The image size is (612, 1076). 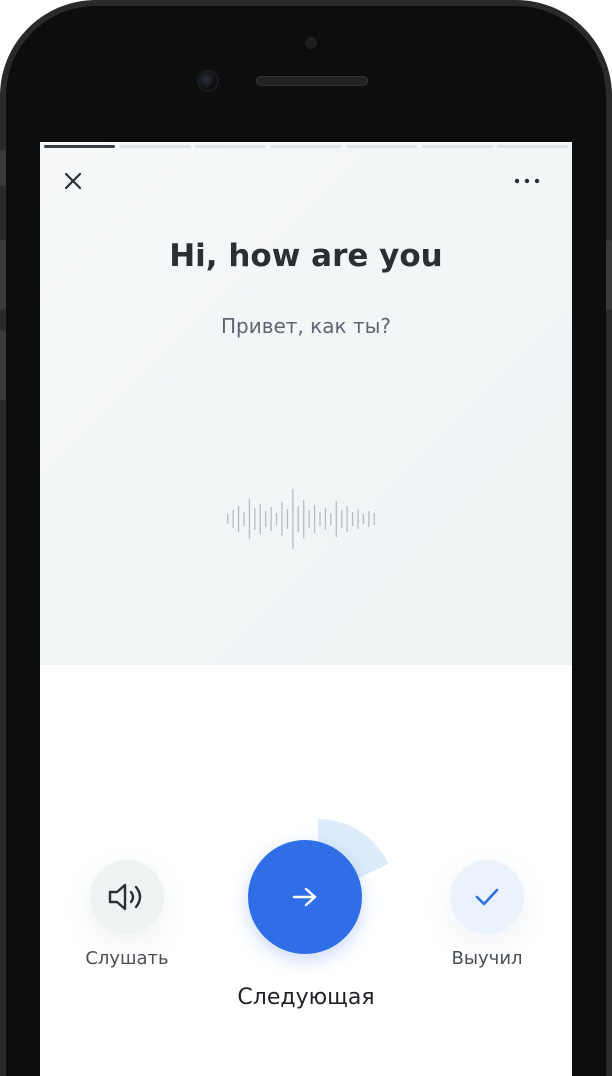 What do you see at coordinates (208, 81) in the screenshot?
I see `front-camera` at bounding box center [208, 81].